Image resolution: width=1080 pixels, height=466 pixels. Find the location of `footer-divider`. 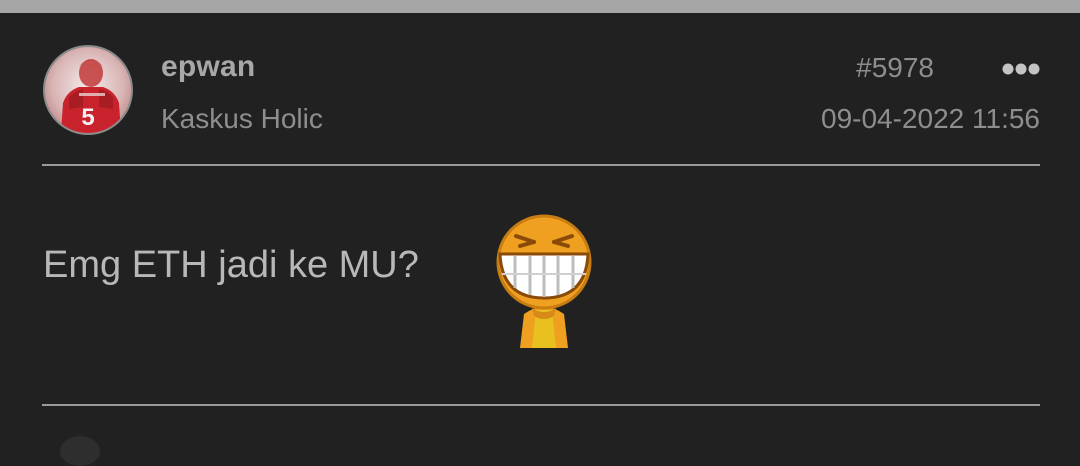

footer-divider is located at coordinates (541, 405).